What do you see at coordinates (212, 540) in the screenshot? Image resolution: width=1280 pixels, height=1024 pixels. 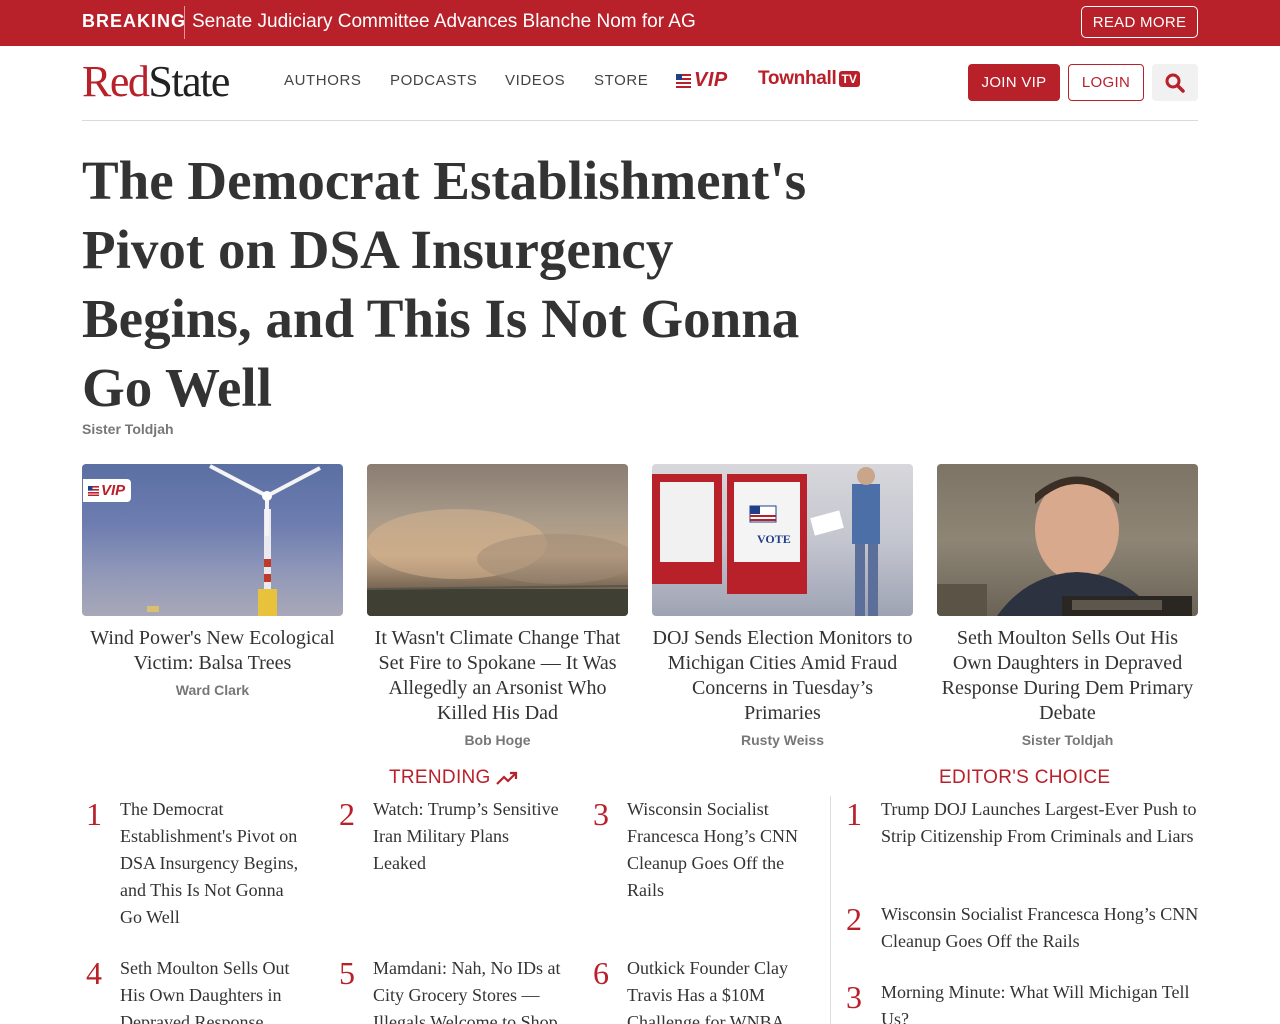 I see `card-image-wind-turbine: VIP` at bounding box center [212, 540].